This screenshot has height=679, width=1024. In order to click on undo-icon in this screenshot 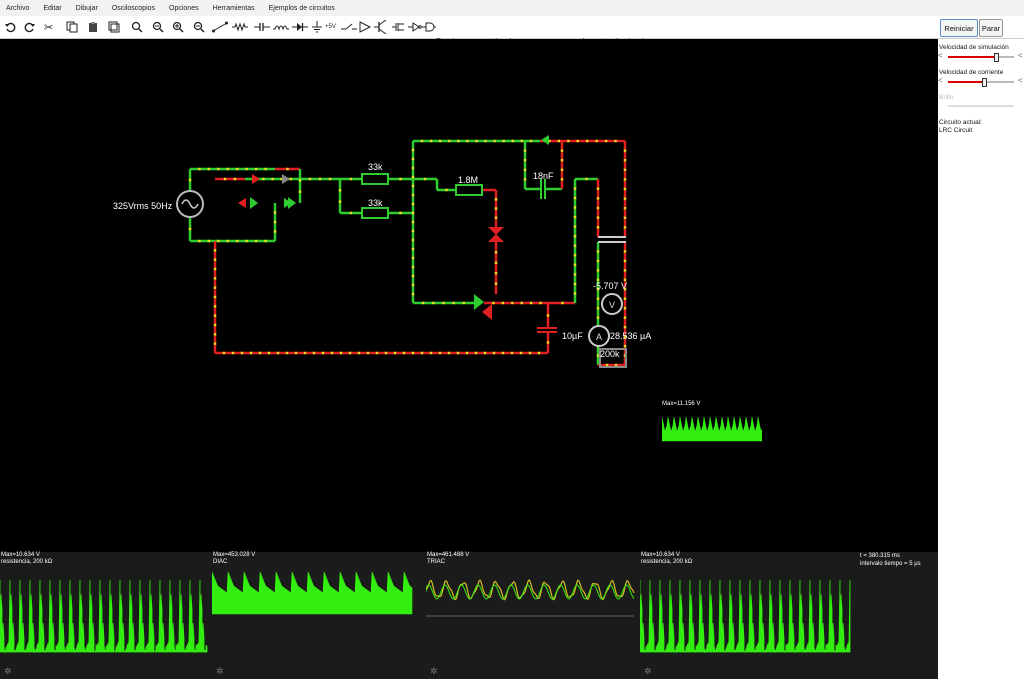, I will do `click(10, 27)`.